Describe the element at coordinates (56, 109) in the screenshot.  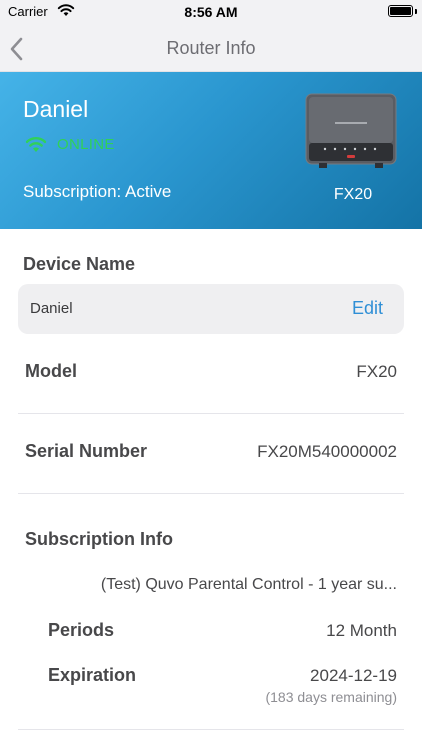
I see `router-name: Daniel` at that location.